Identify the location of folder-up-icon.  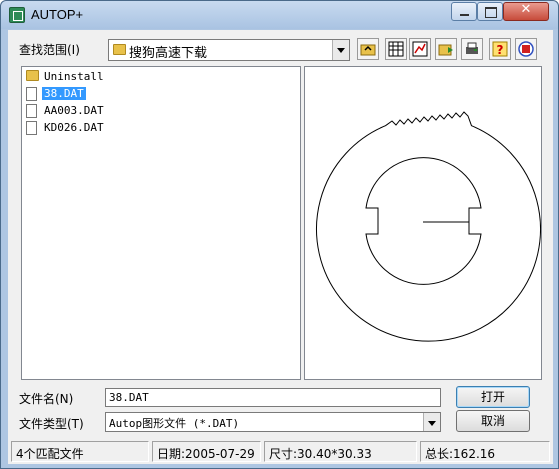
(368, 49).